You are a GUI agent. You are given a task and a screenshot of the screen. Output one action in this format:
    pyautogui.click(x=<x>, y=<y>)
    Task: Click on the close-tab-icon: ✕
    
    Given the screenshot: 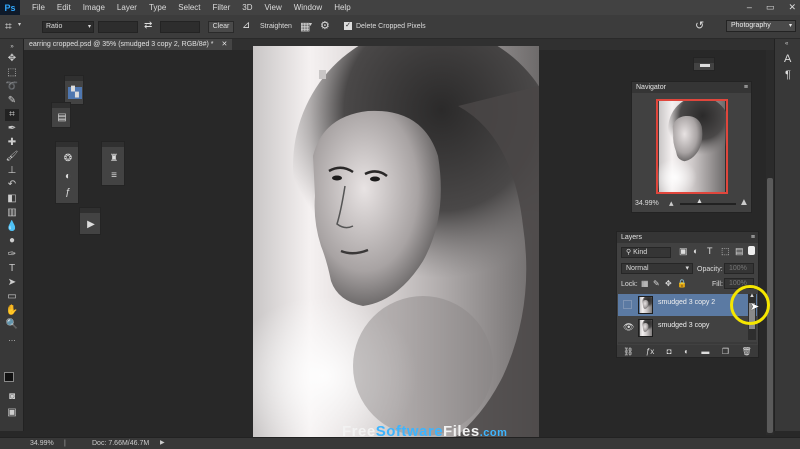 What is the action you would take?
    pyautogui.click(x=225, y=44)
    